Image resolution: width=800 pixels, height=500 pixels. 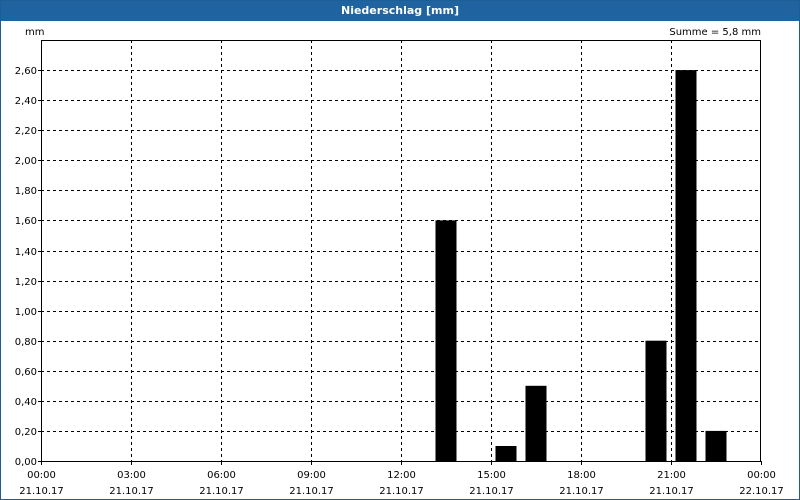 I want to click on x-tick-time-label: 06:00, so click(x=221, y=475).